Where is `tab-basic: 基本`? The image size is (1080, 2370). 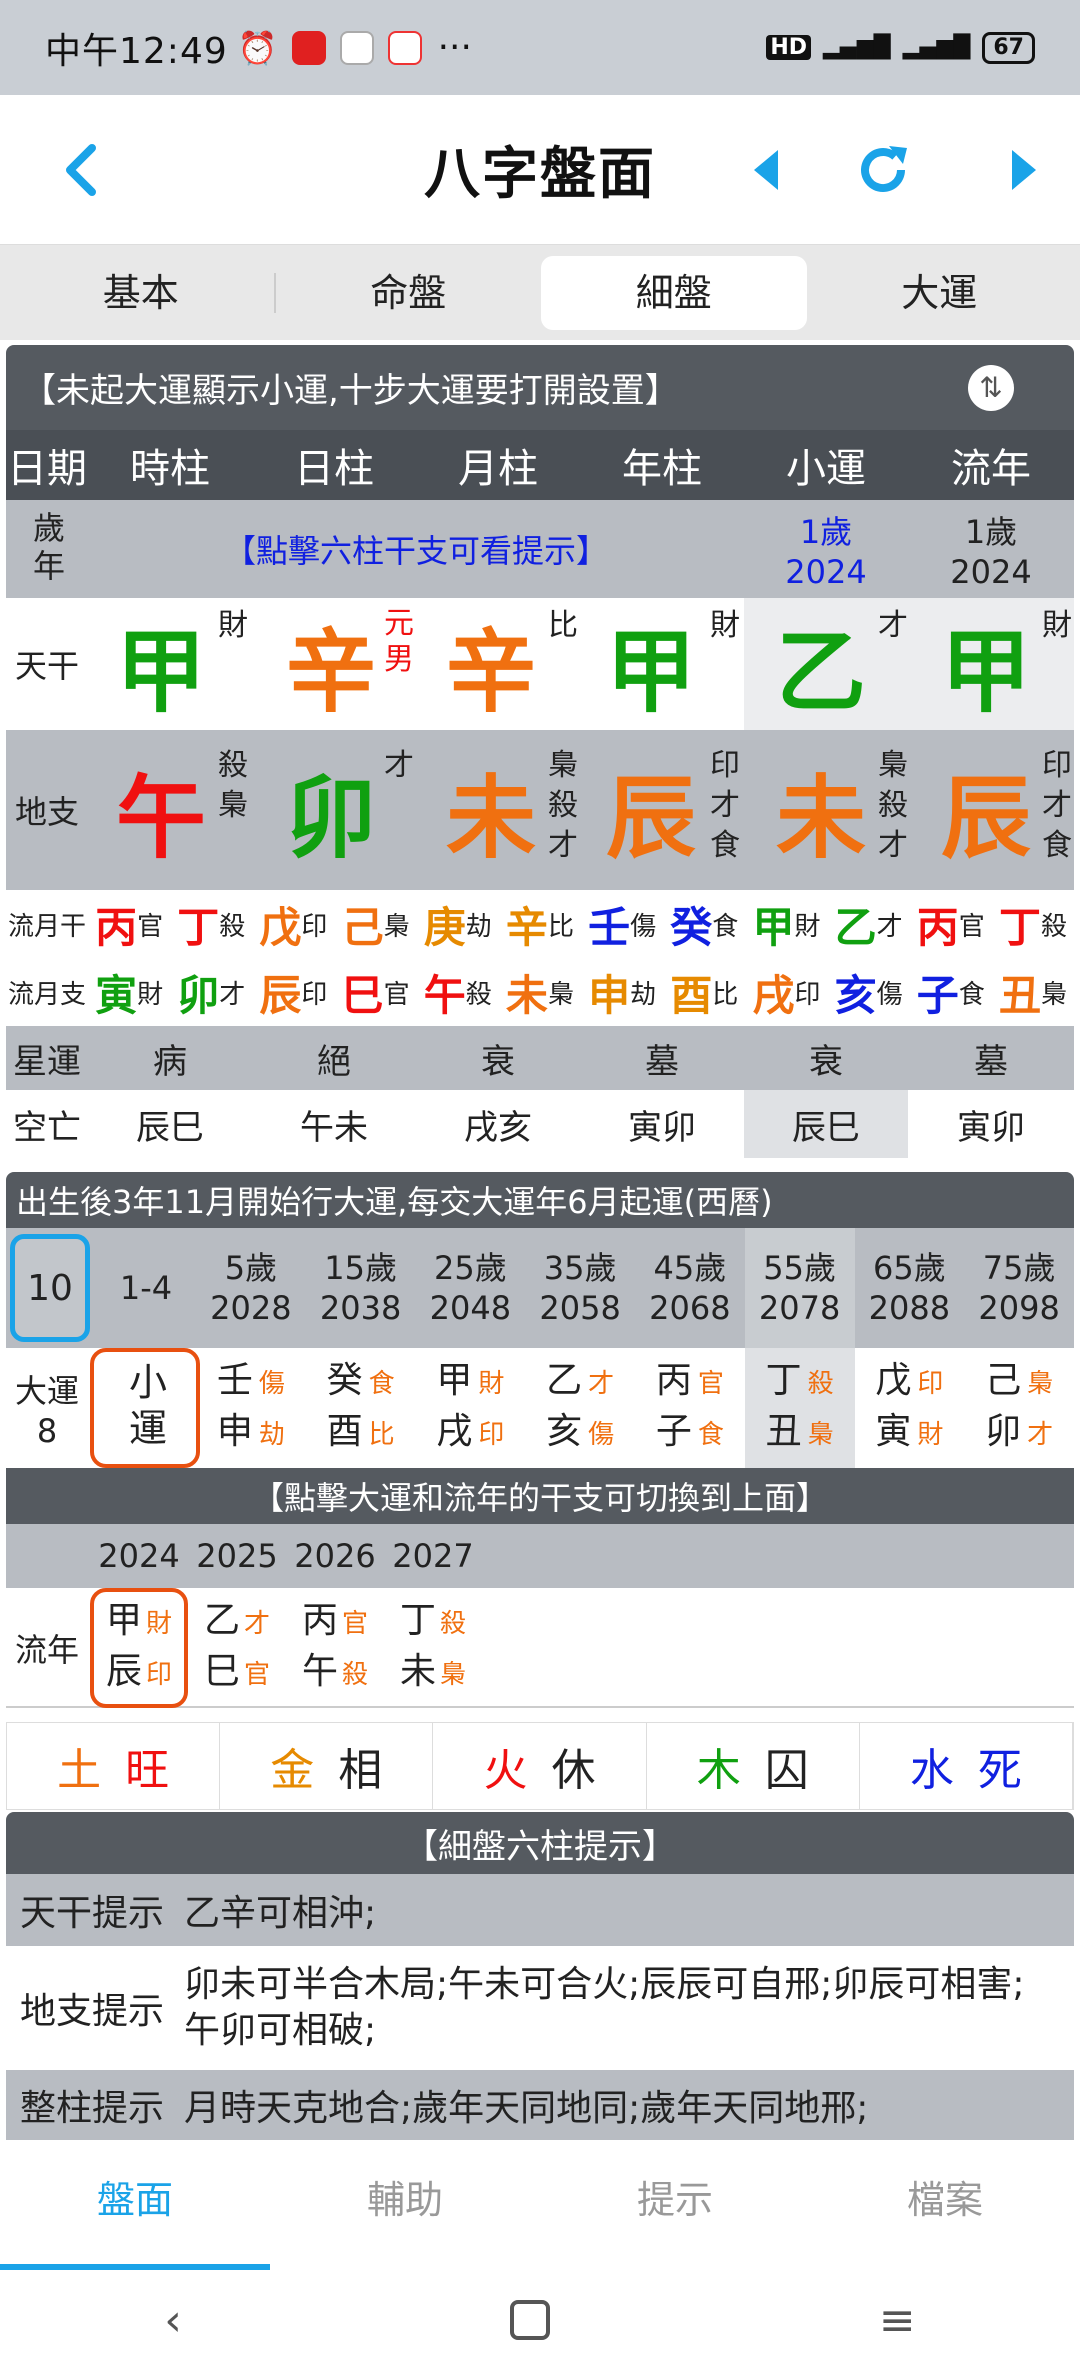
tab-basic: 基本 is located at coordinates (141, 293).